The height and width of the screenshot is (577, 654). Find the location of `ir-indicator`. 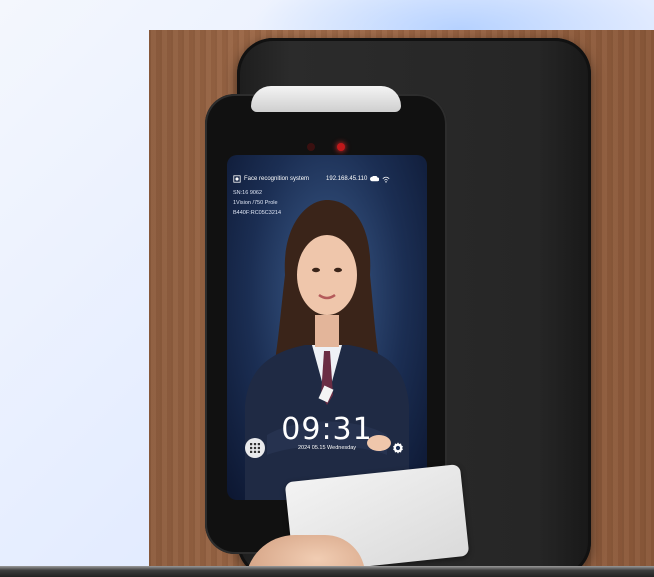

ir-indicator is located at coordinates (341, 147).